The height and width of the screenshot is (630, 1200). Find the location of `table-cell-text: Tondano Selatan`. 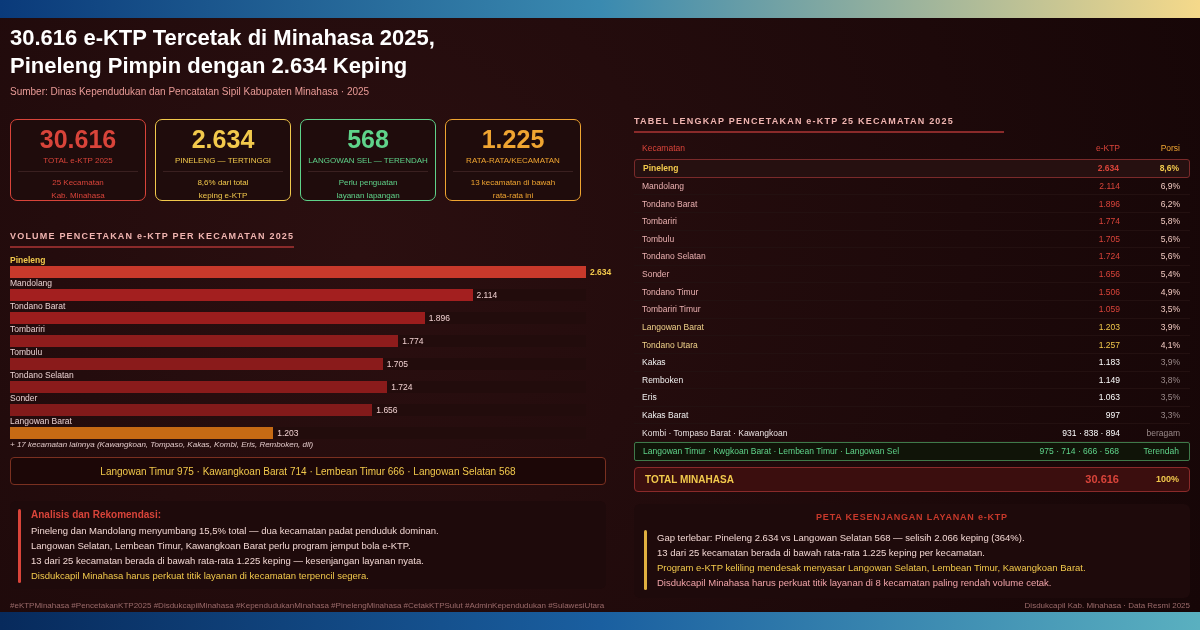

table-cell-text: Tondano Selatan is located at coordinates (674, 256).